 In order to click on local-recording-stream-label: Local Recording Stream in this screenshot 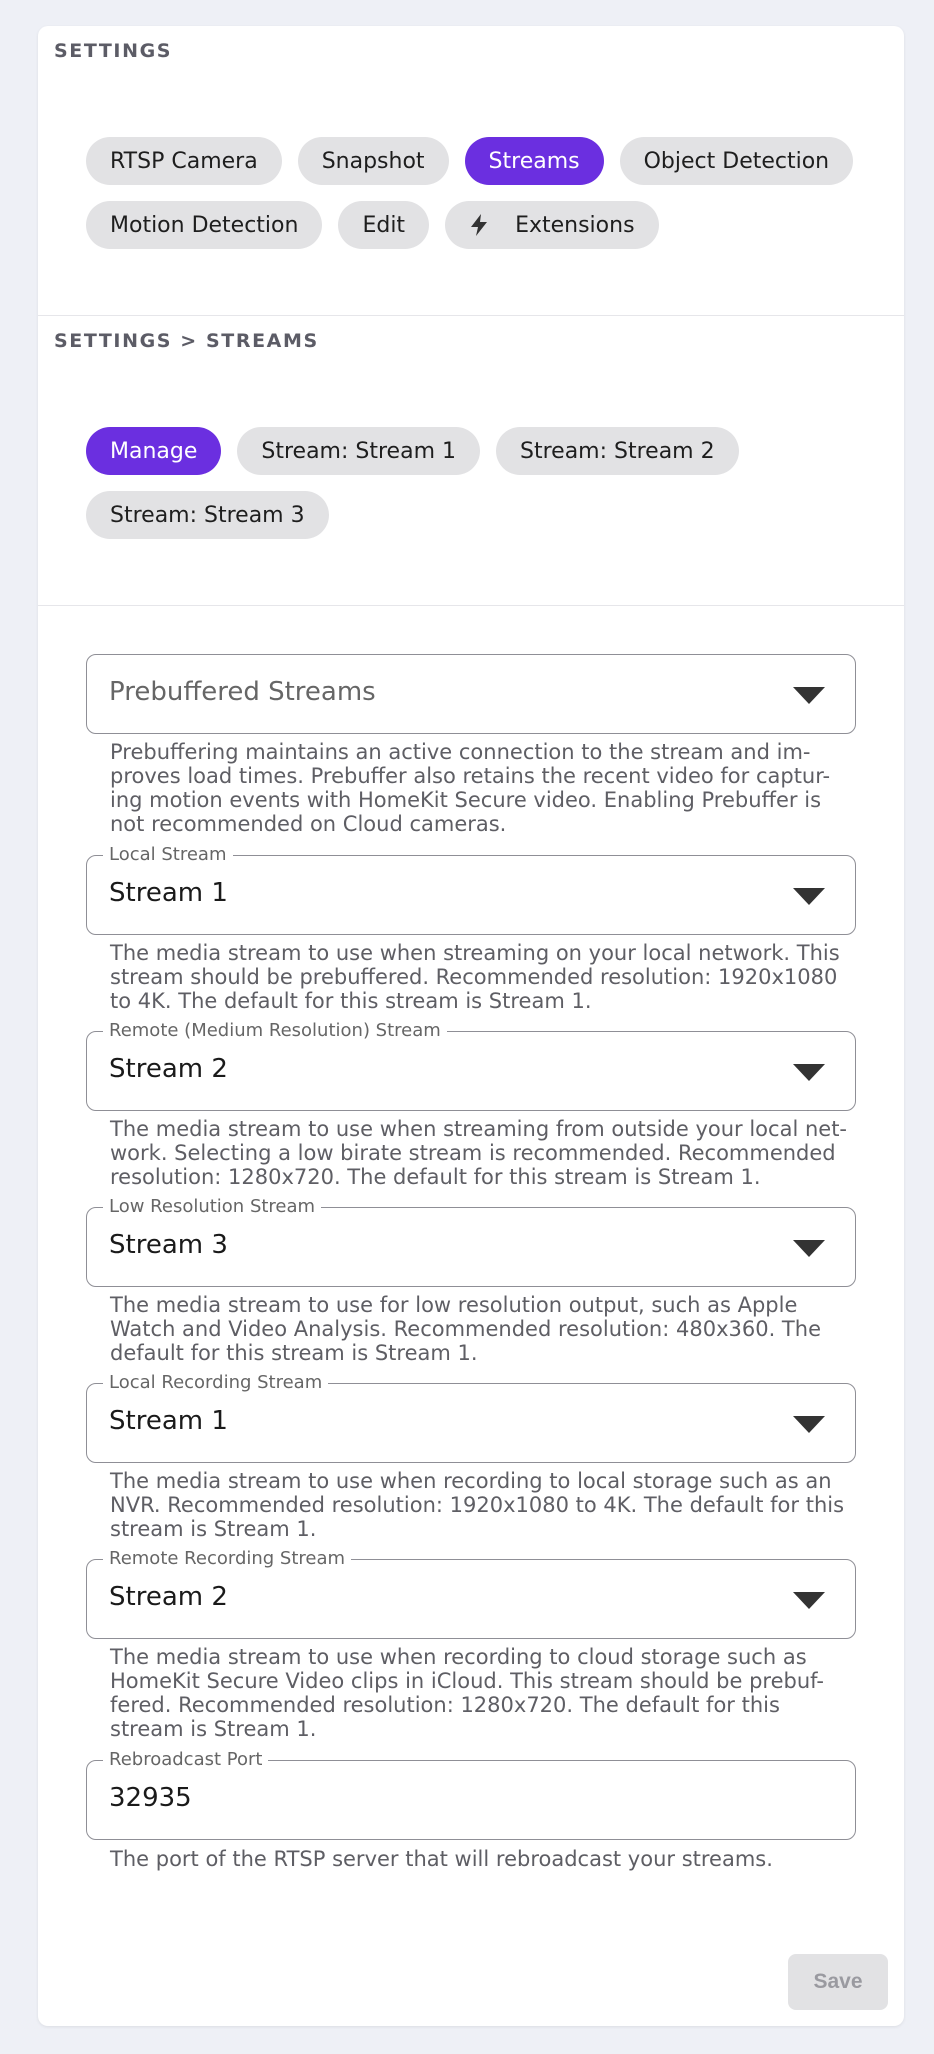, I will do `click(216, 1382)`.